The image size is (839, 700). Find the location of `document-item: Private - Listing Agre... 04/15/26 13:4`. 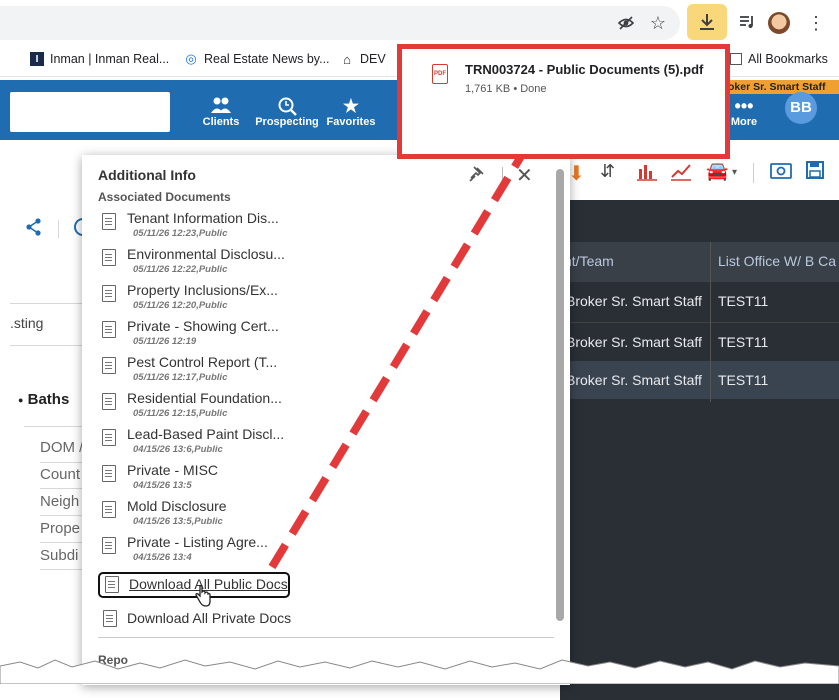

document-item: Private - Listing Agre... 04/15/26 13:4 is located at coordinates (252, 552).